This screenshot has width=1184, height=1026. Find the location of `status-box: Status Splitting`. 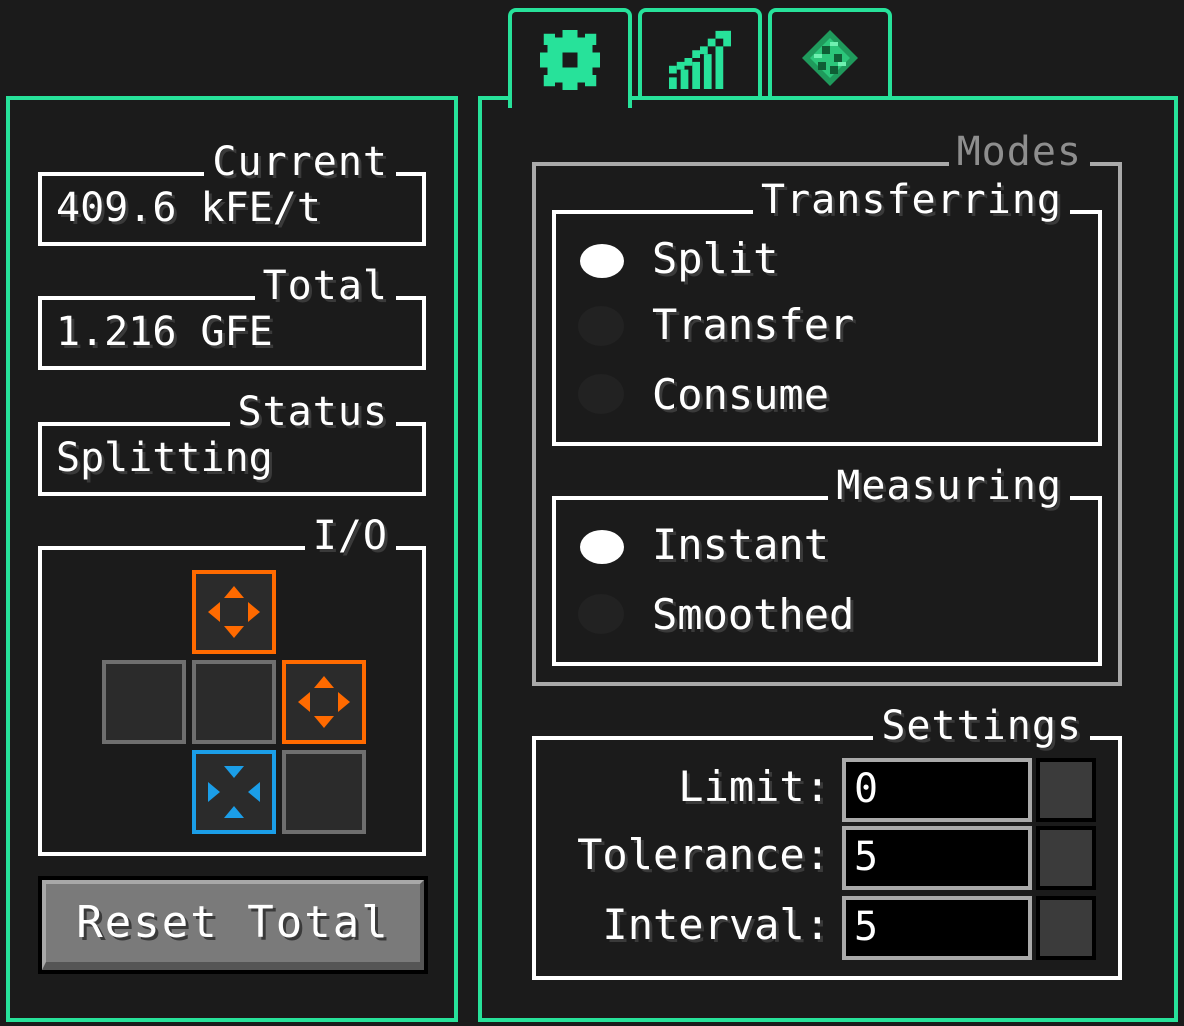

status-box: Status Splitting is located at coordinates (232, 444).